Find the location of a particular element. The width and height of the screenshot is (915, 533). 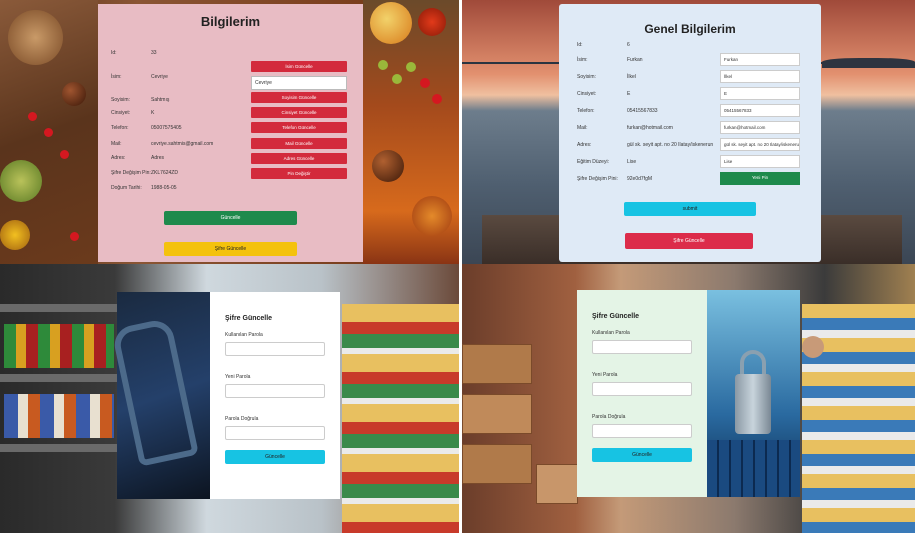

new-password-label: Yeni Parola is located at coordinates (238, 377).